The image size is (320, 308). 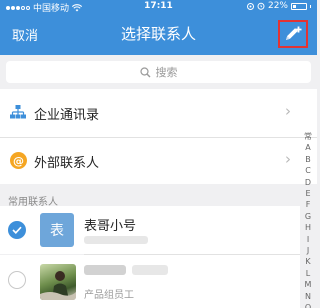 What do you see at coordinates (166, 72) in the screenshot?
I see `search-placeholder: 搜索` at bounding box center [166, 72].